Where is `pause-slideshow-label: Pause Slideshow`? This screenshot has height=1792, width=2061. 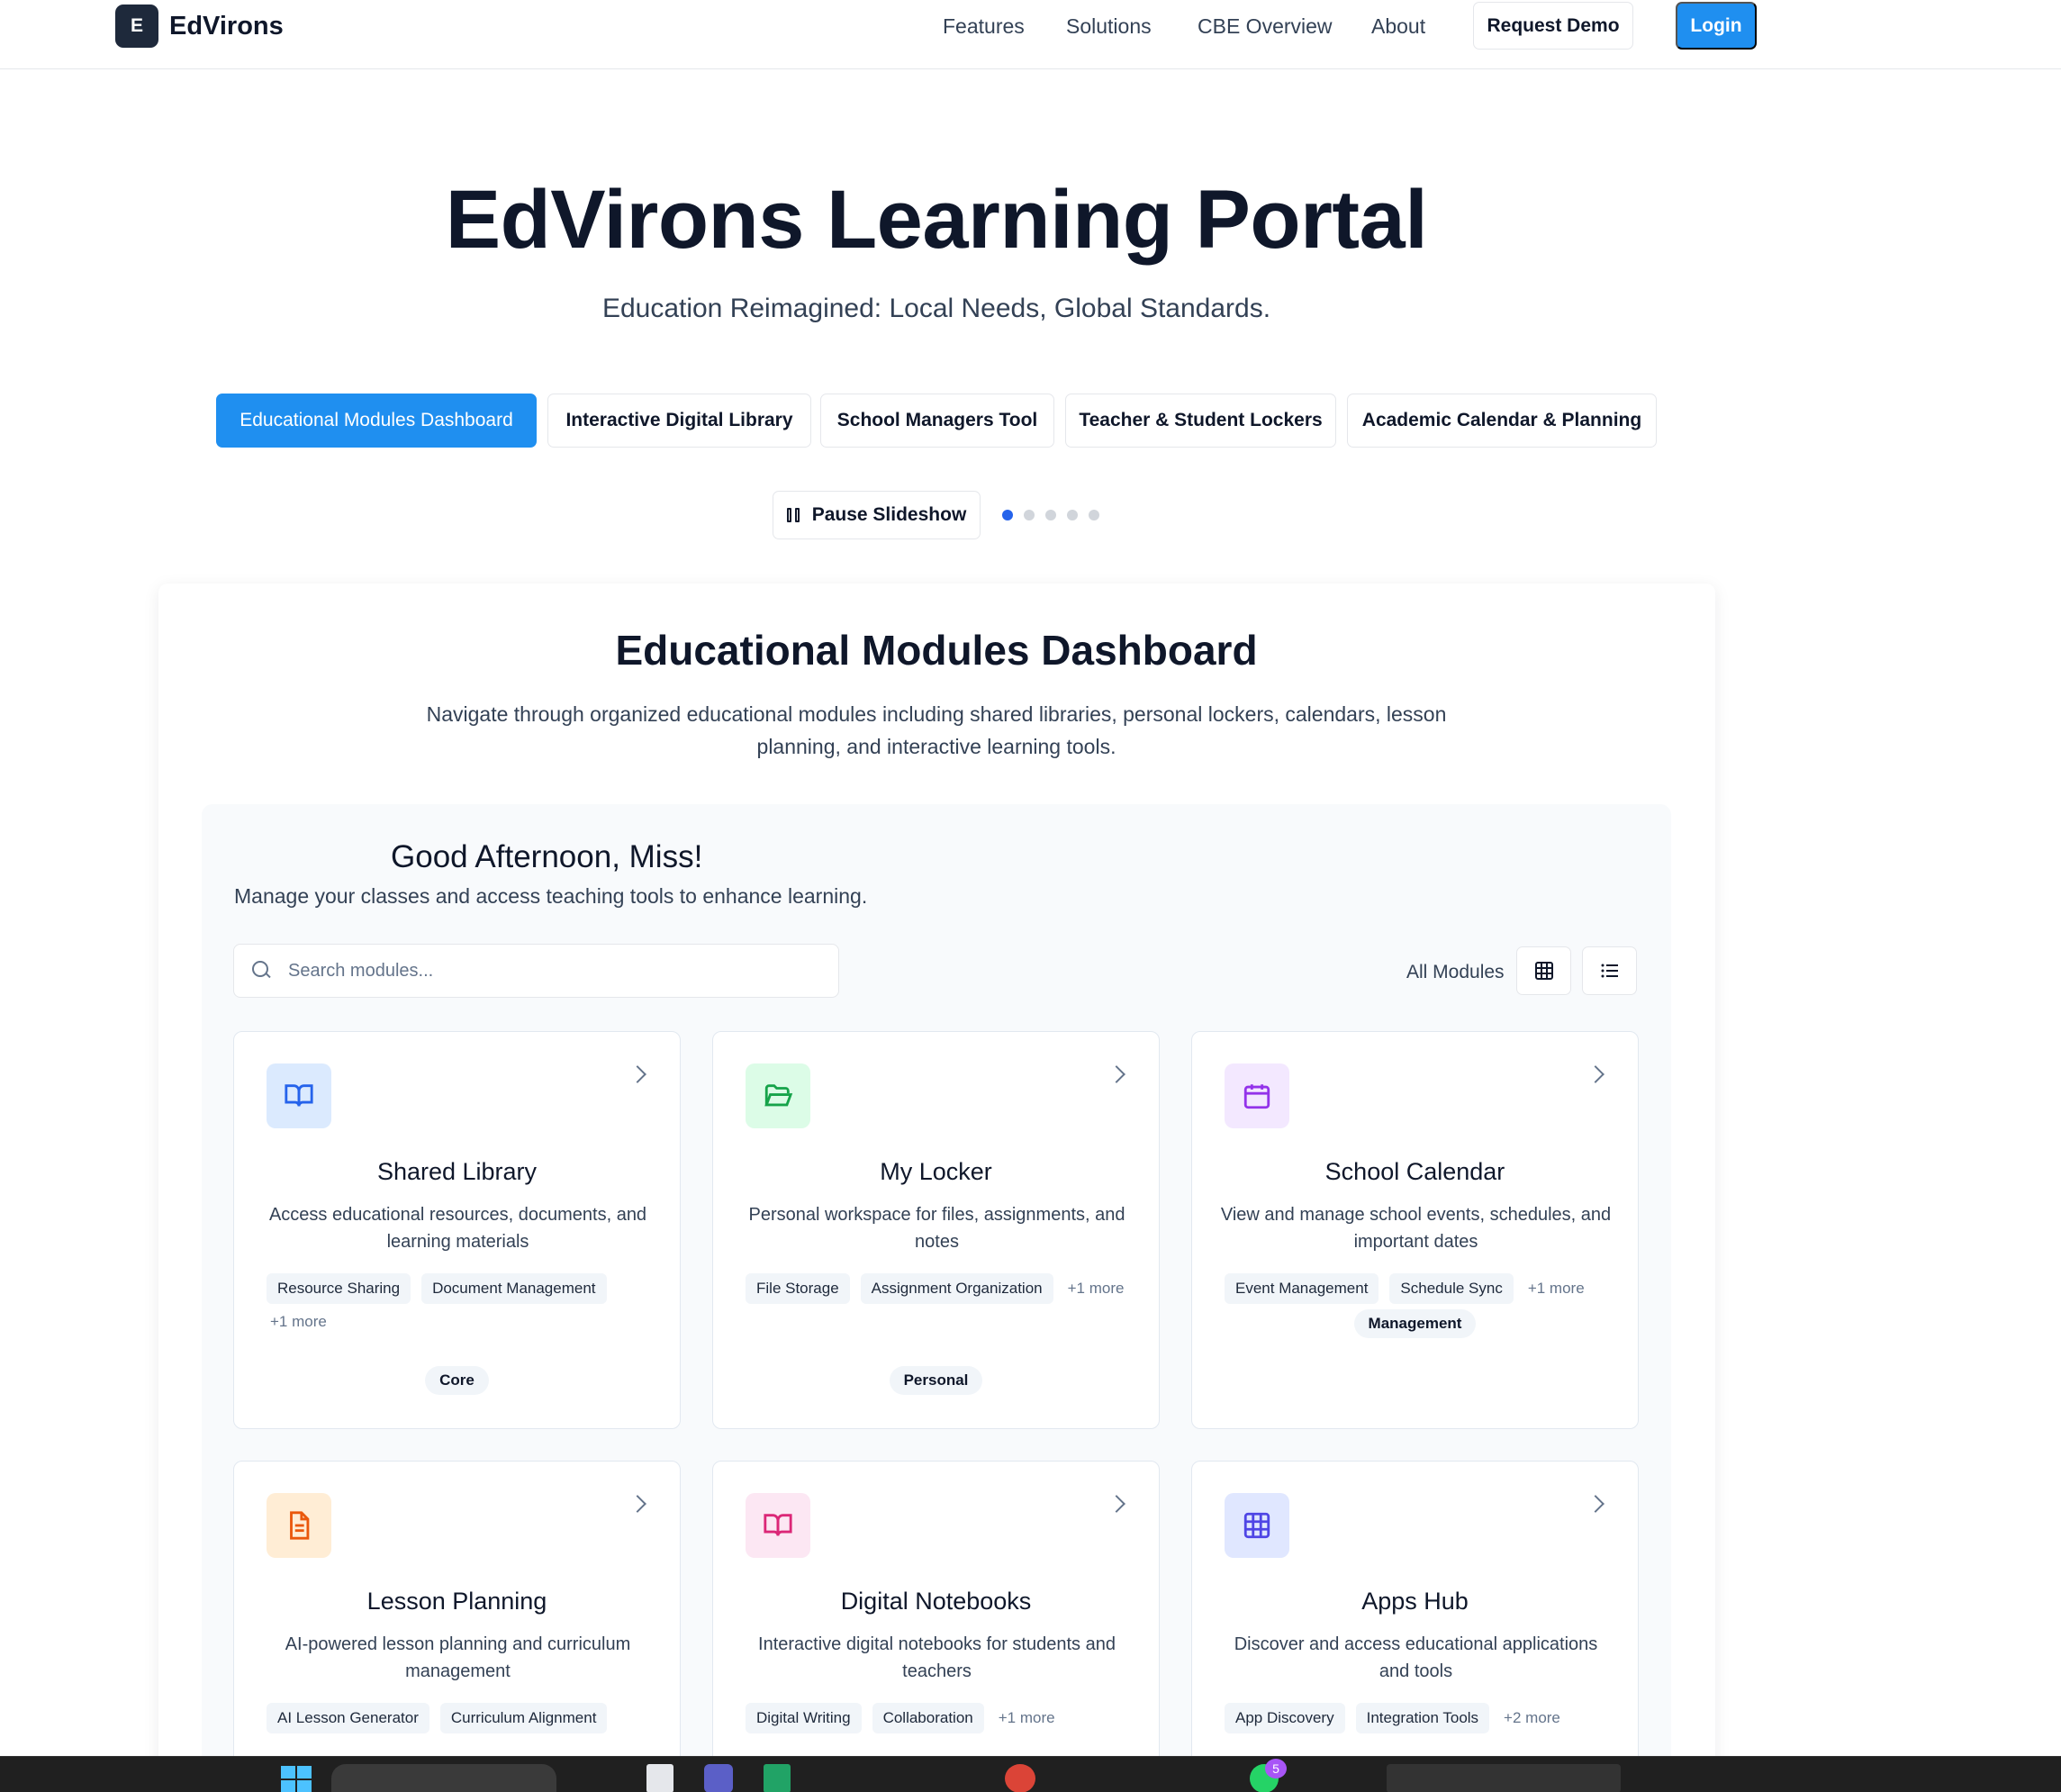 pause-slideshow-label: Pause Slideshow is located at coordinates (889, 514).